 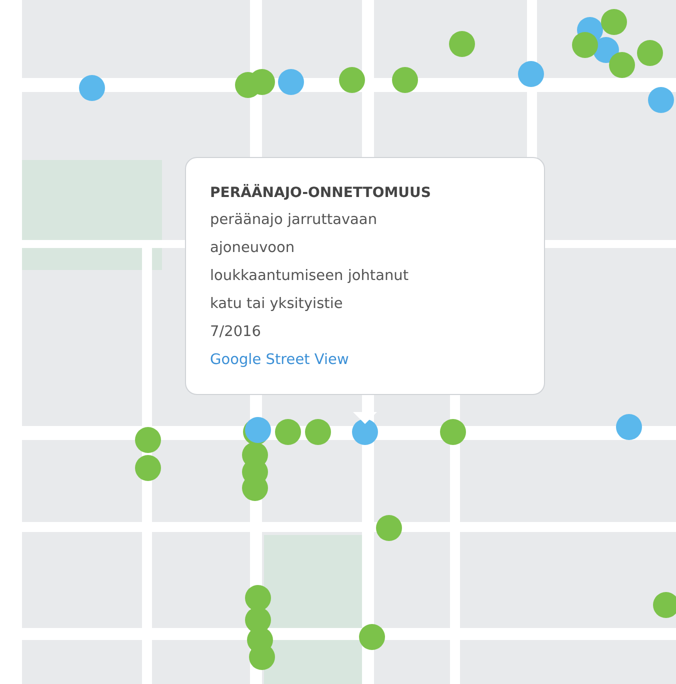 I want to click on popup-pointer, so click(x=365, y=418).